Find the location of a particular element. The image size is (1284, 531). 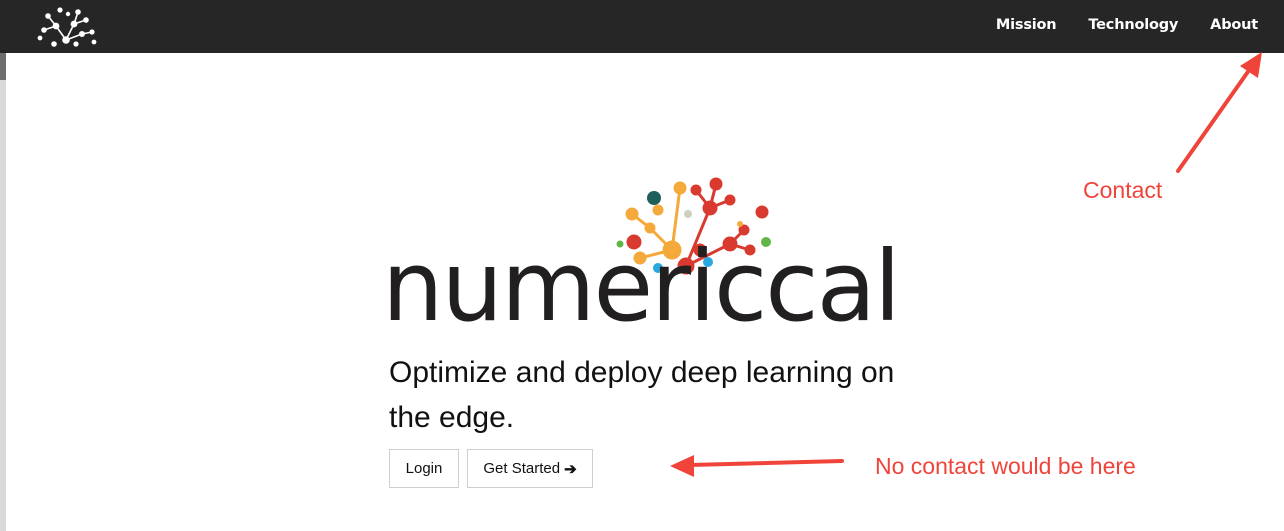

annotation-arrow-no-contact is located at coordinates (766, 463).